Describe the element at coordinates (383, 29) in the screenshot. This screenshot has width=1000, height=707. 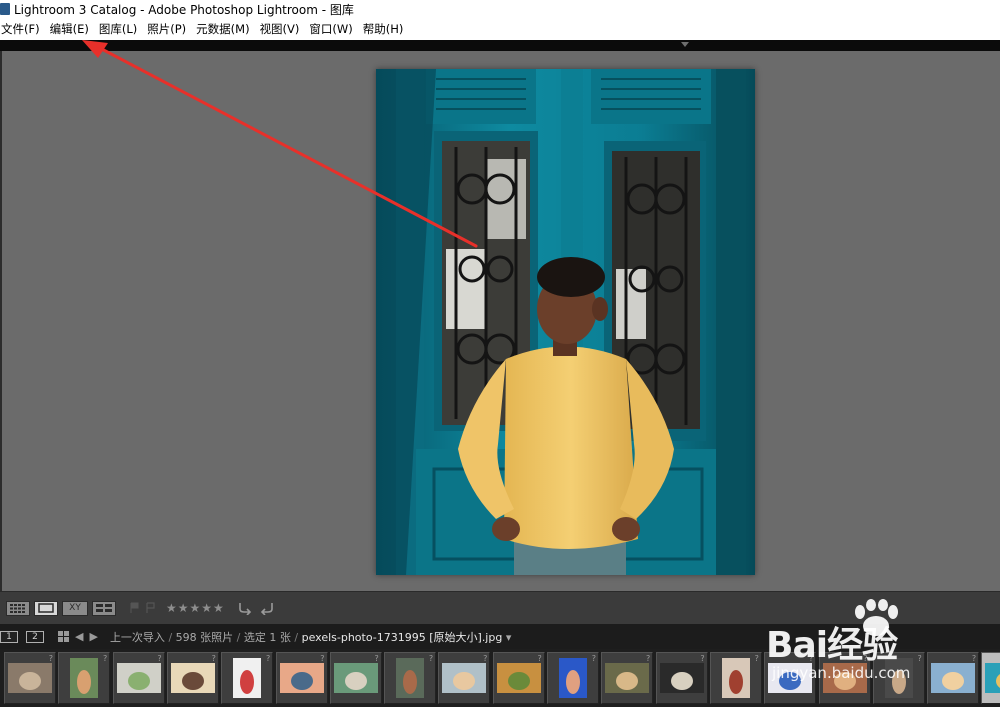
I see `menu-help: 帮助(H)` at that location.